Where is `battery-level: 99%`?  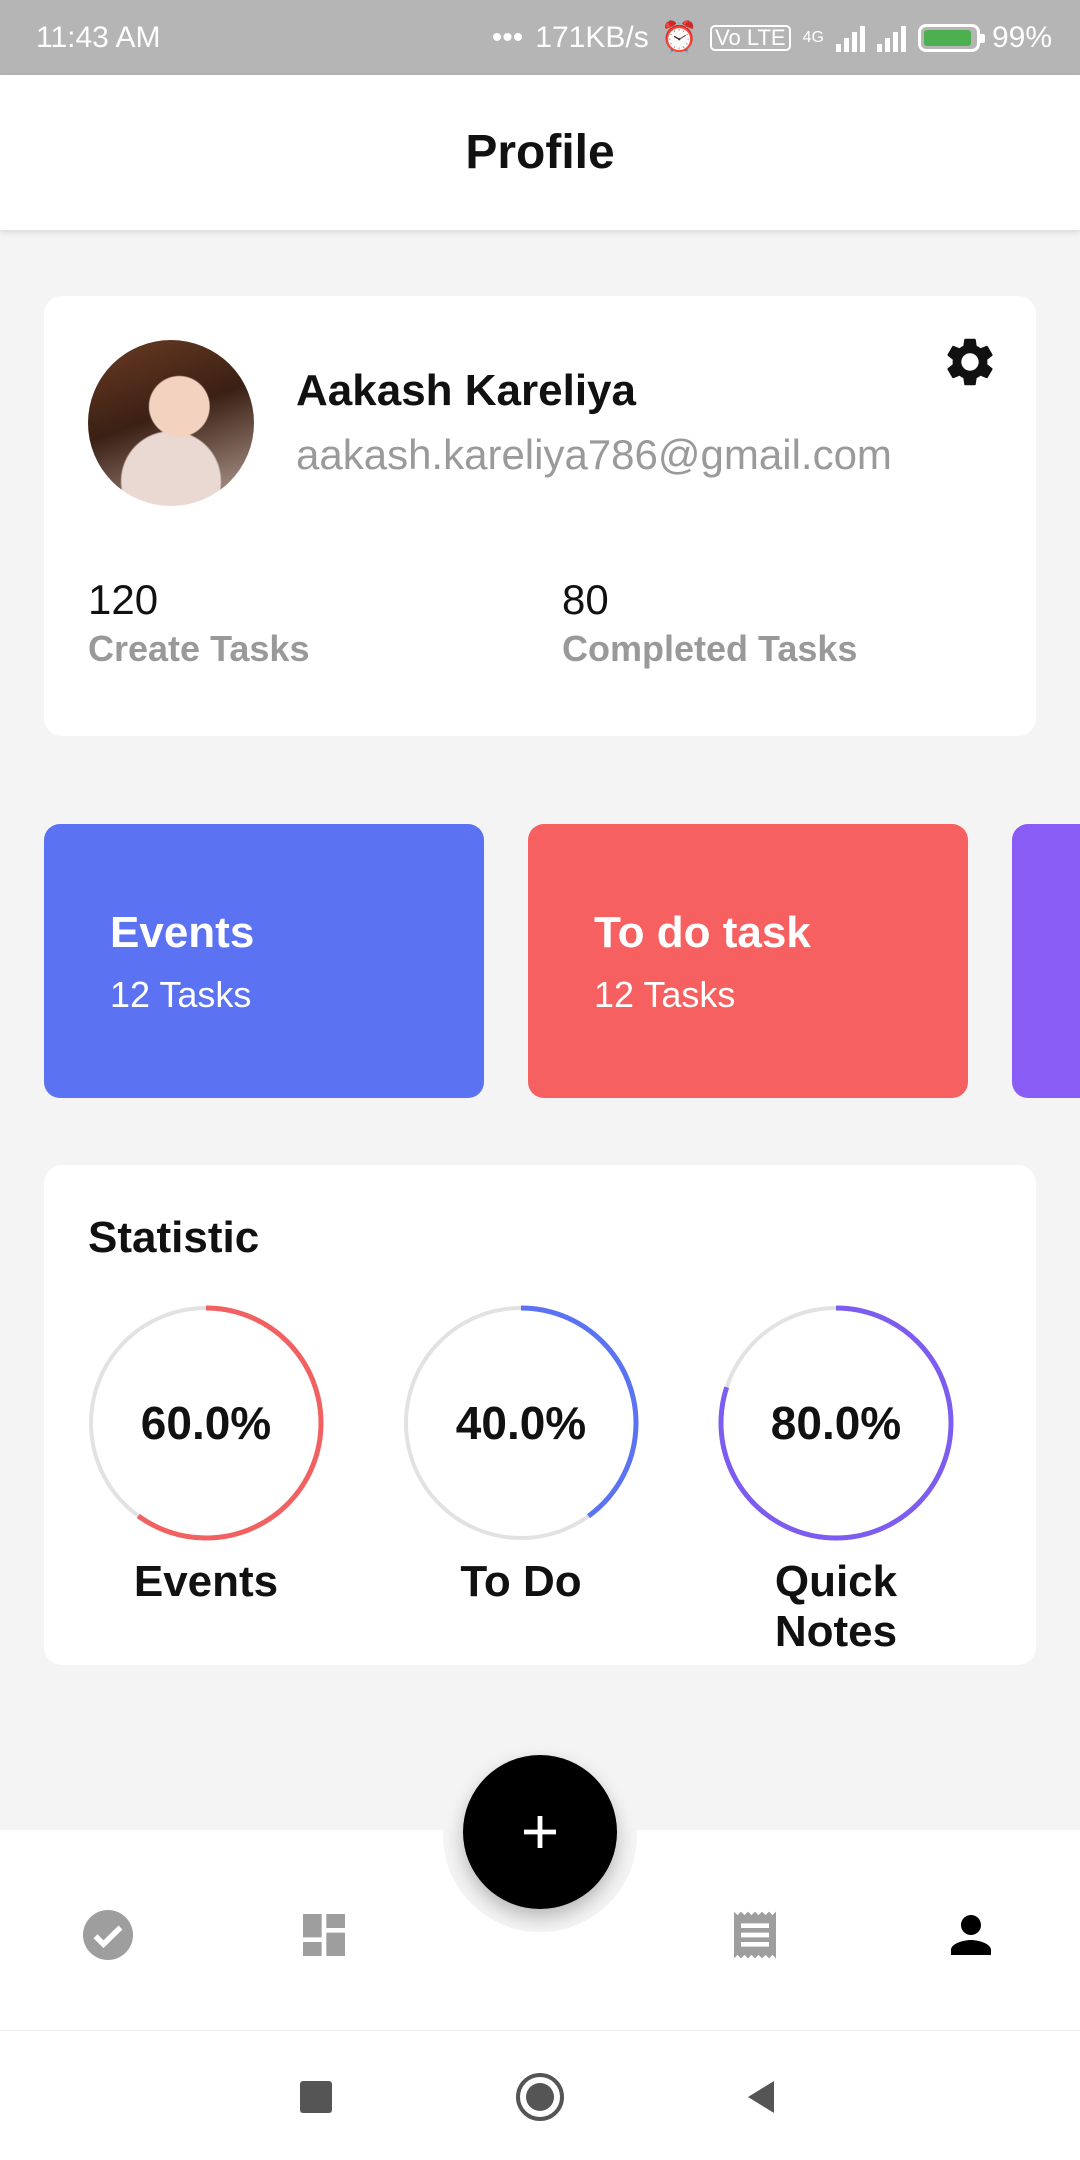 battery-level: 99% is located at coordinates (1021, 37).